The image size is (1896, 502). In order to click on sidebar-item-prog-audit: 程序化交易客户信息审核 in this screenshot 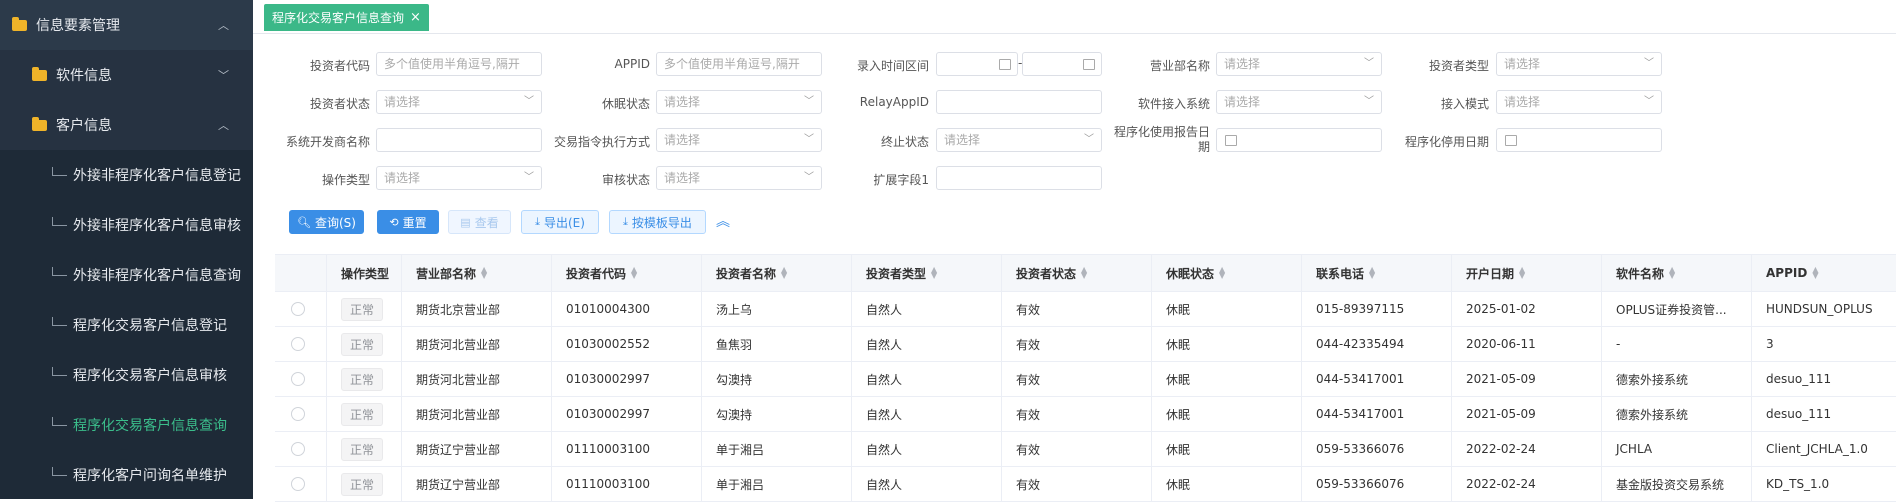, I will do `click(126, 375)`.